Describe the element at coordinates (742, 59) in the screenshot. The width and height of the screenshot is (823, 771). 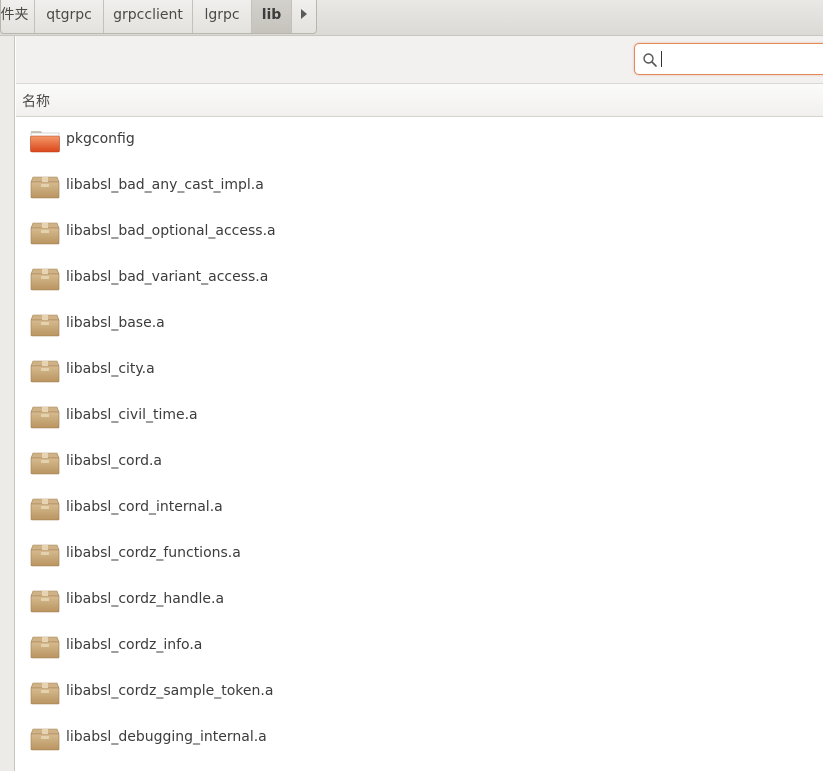
I see `search-input` at that location.